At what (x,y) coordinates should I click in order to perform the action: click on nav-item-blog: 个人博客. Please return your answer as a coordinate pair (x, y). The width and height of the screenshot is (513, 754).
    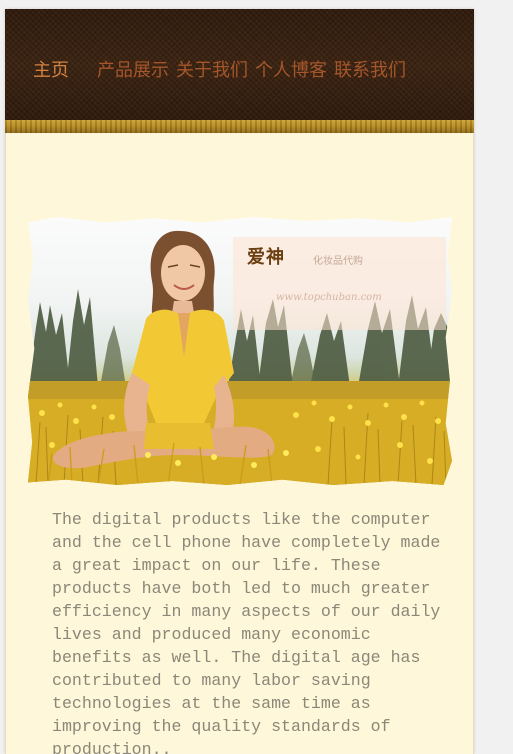
    Looking at the image, I should click on (291, 71).